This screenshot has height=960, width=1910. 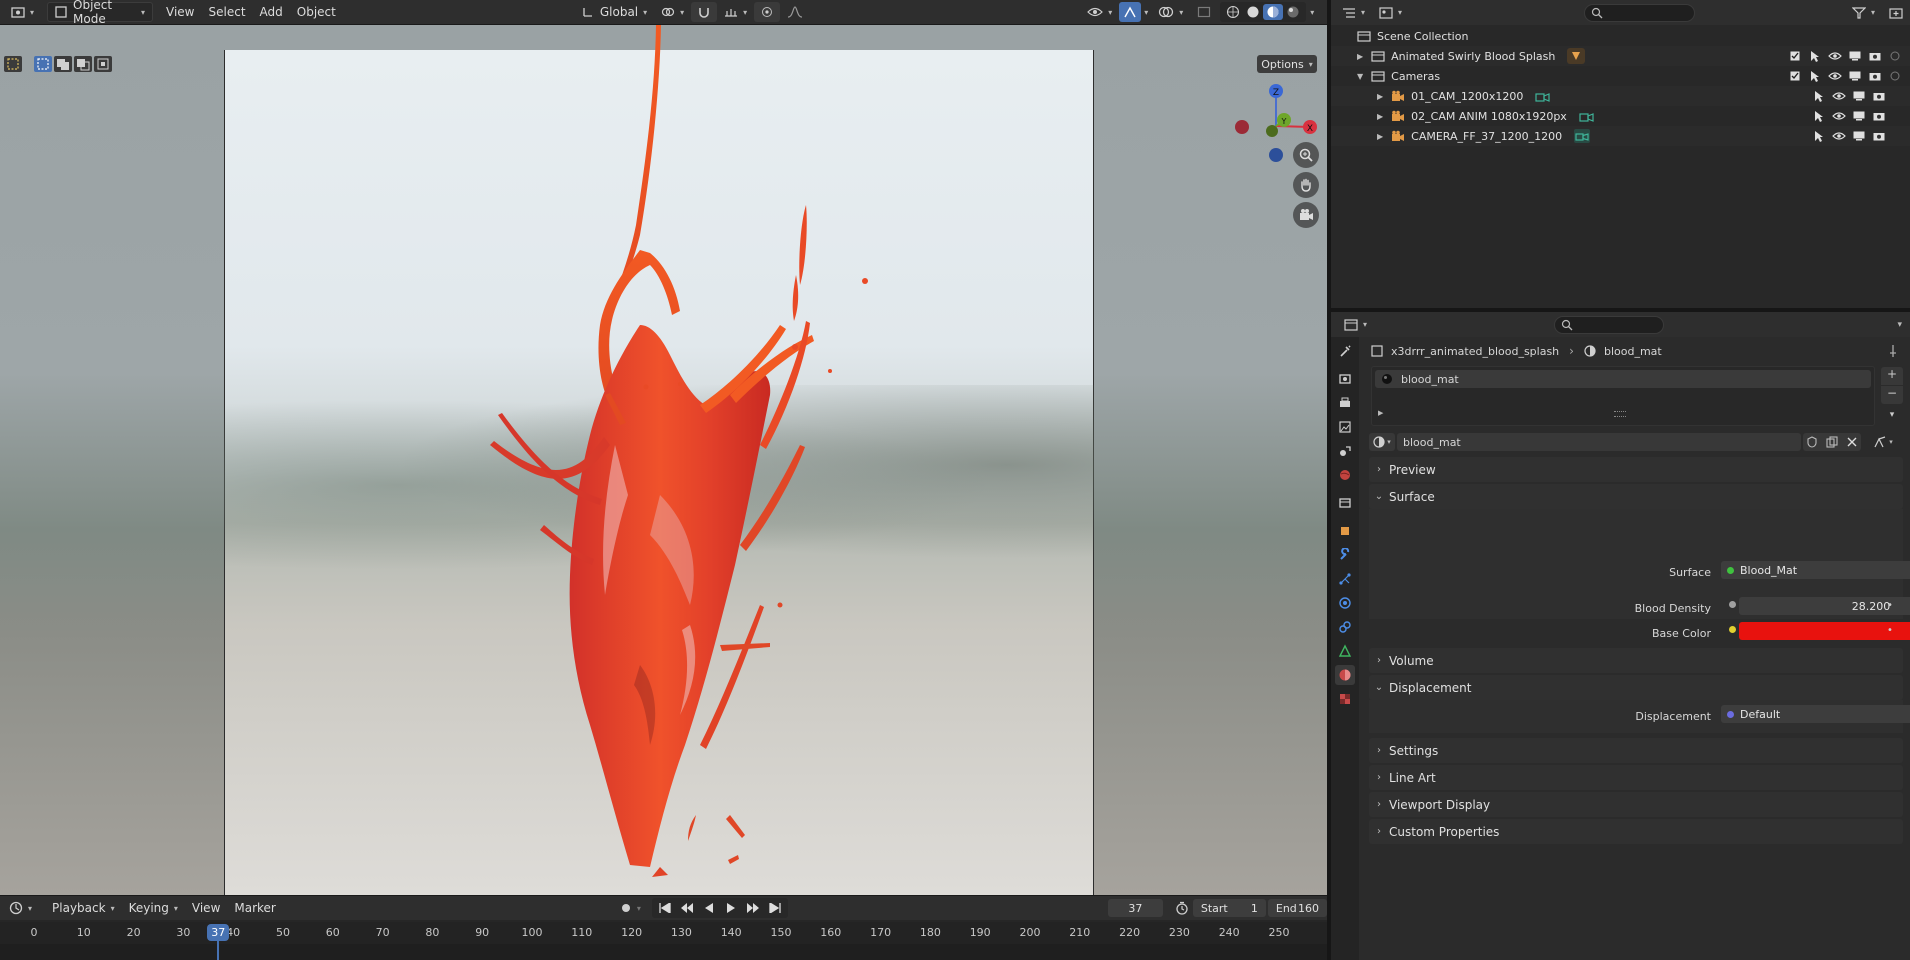 I want to click on outliner-row-camera: ▶ CAMERA_FF_37_1200_1200, so click(x=1620, y=136).